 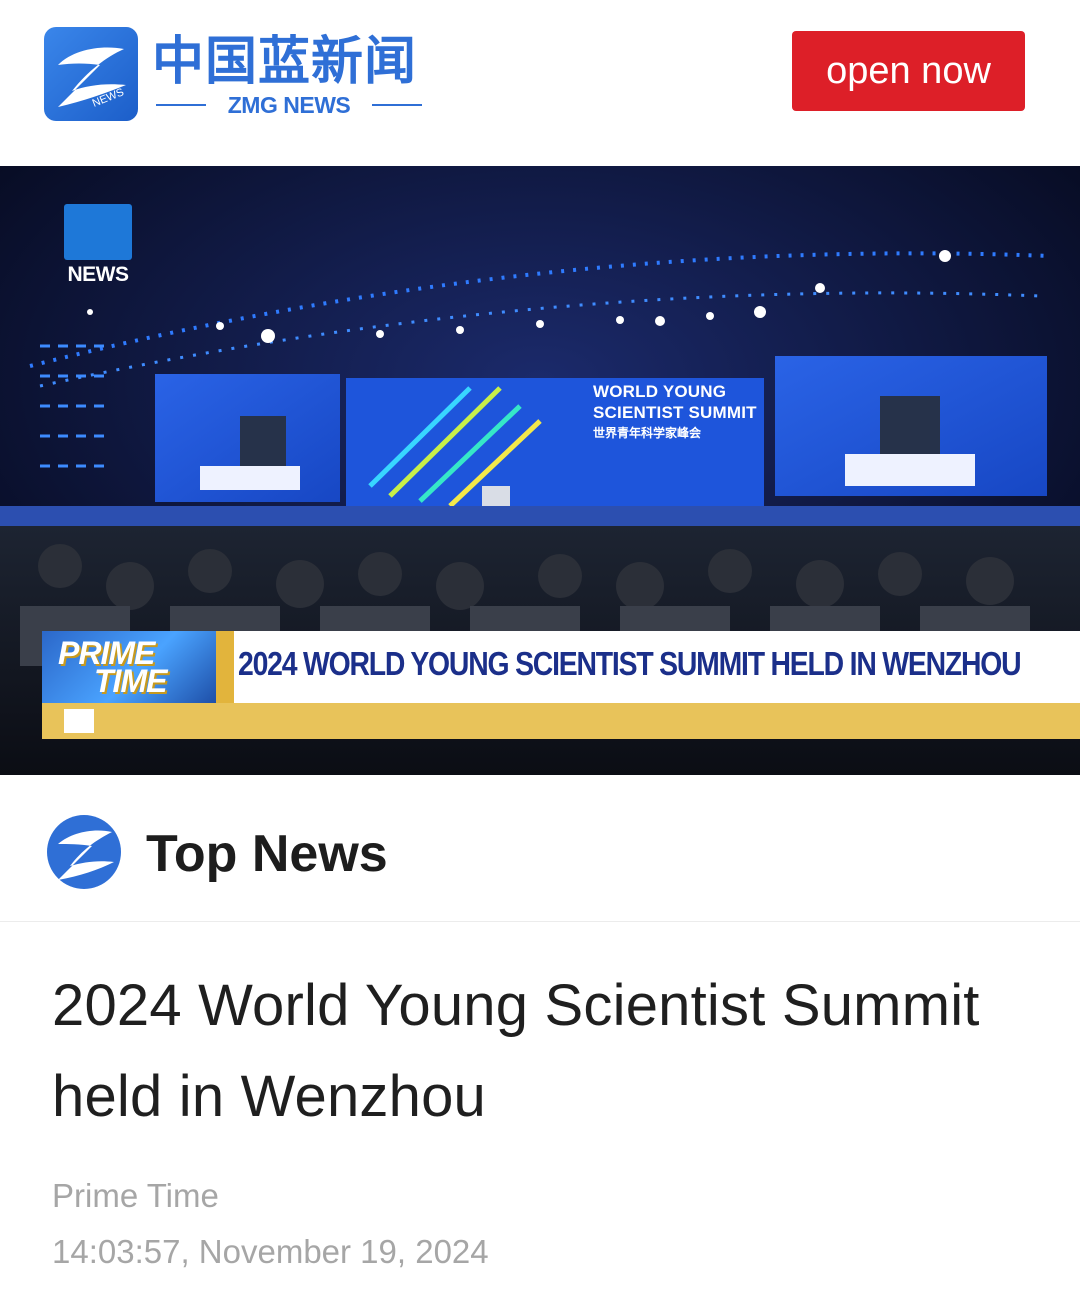 I want to click on stage-title-line1: WORLD YOUNG, so click(x=660, y=391).